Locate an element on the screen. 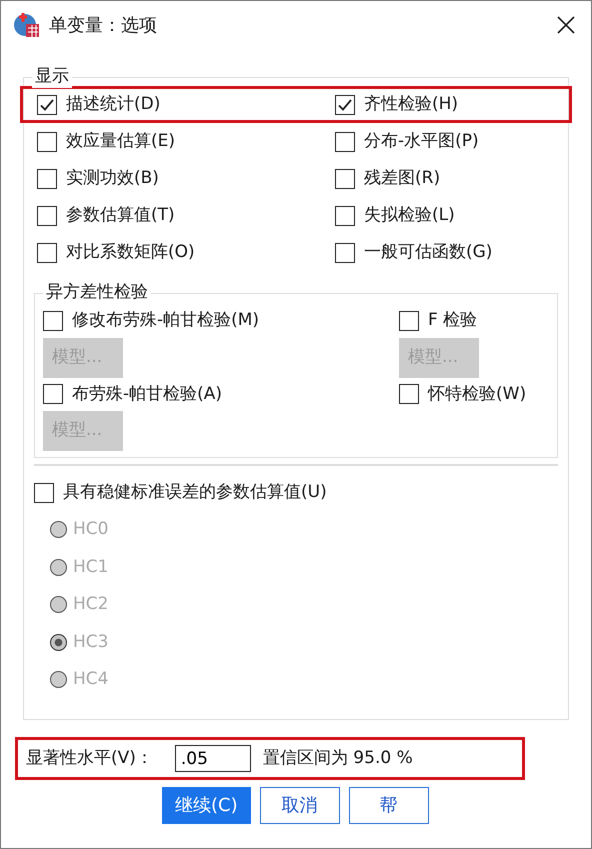 This screenshot has height=849, width=592. dialog-button: 继续(C) is located at coordinates (206, 805).